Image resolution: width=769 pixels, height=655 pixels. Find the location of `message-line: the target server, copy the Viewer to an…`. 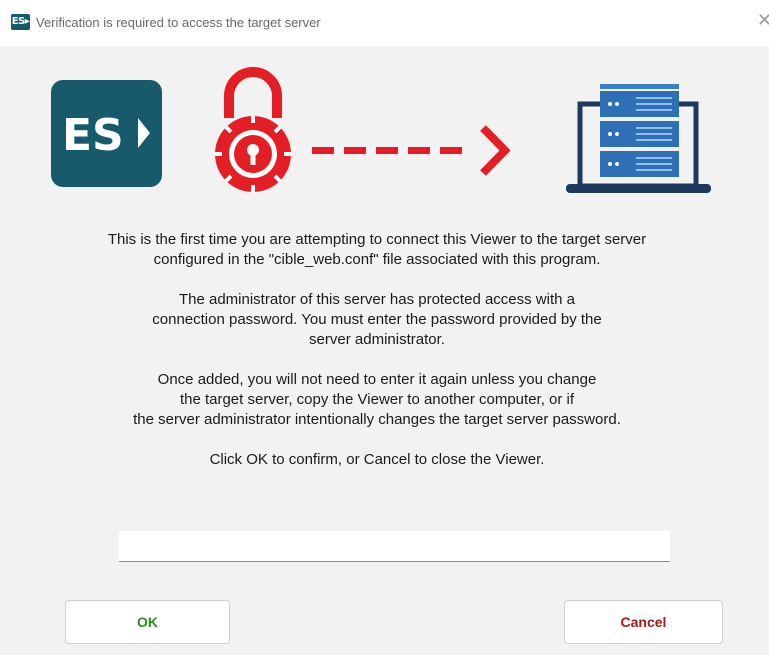

message-line: the target server, copy the Viewer to an… is located at coordinates (377, 399).